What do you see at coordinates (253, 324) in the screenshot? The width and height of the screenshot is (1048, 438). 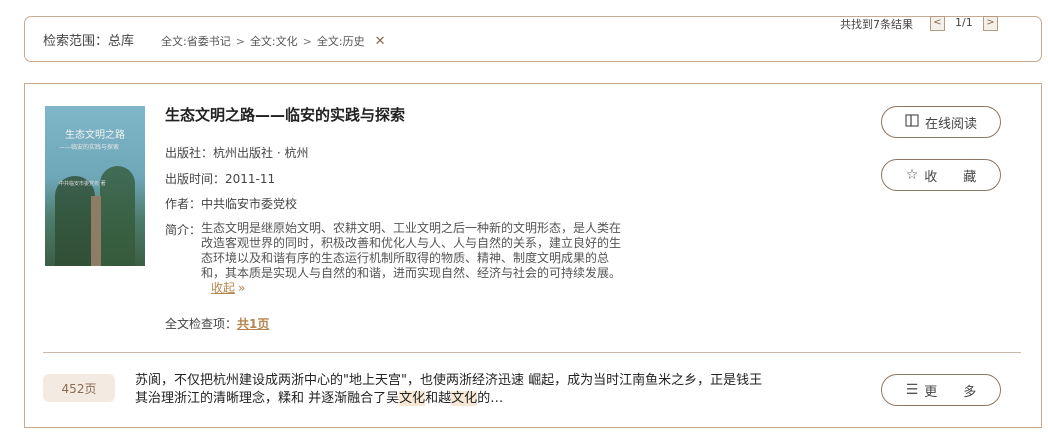 I see `fulltext-hits-link: 共1页` at bounding box center [253, 324].